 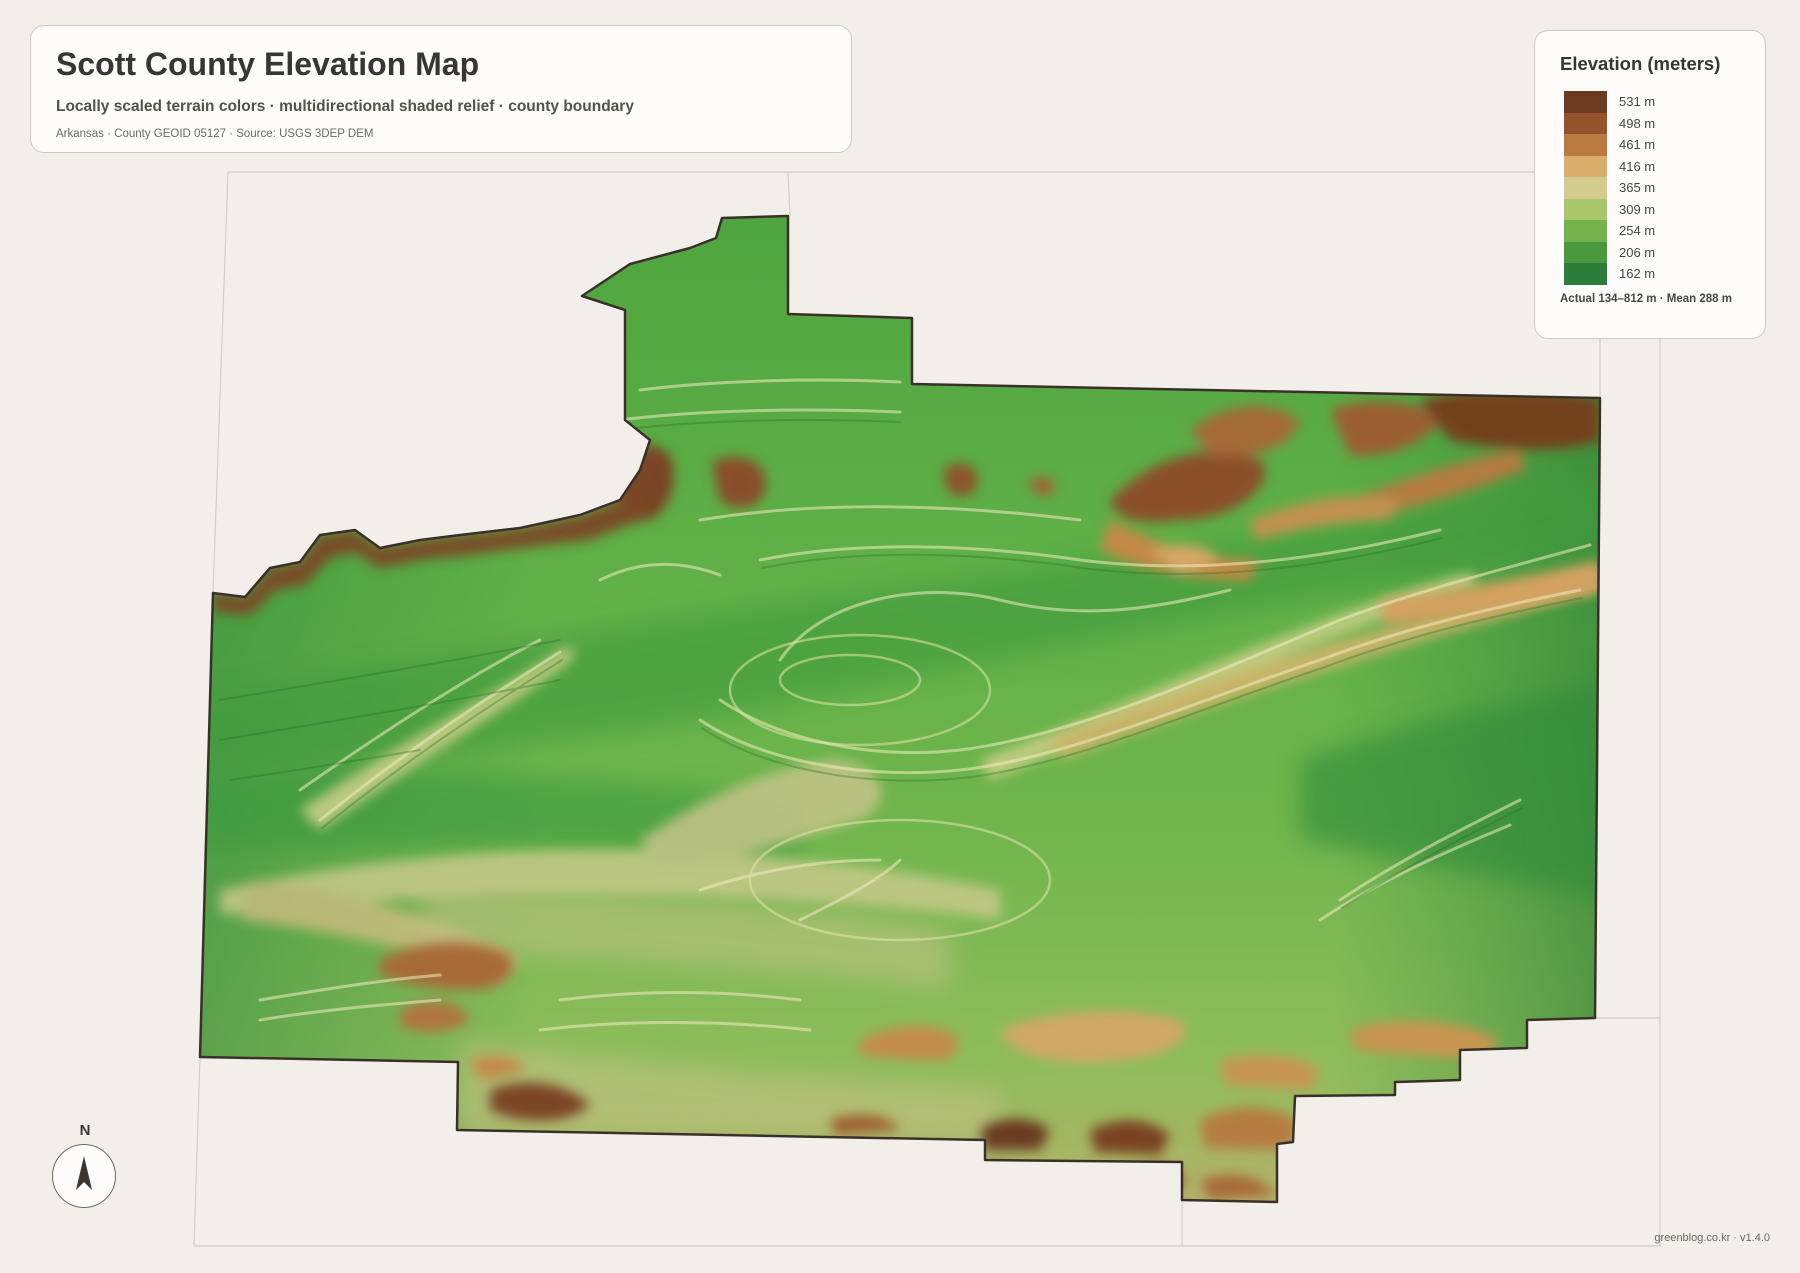 I want to click on legend-label: 461 m, so click(x=1637, y=144).